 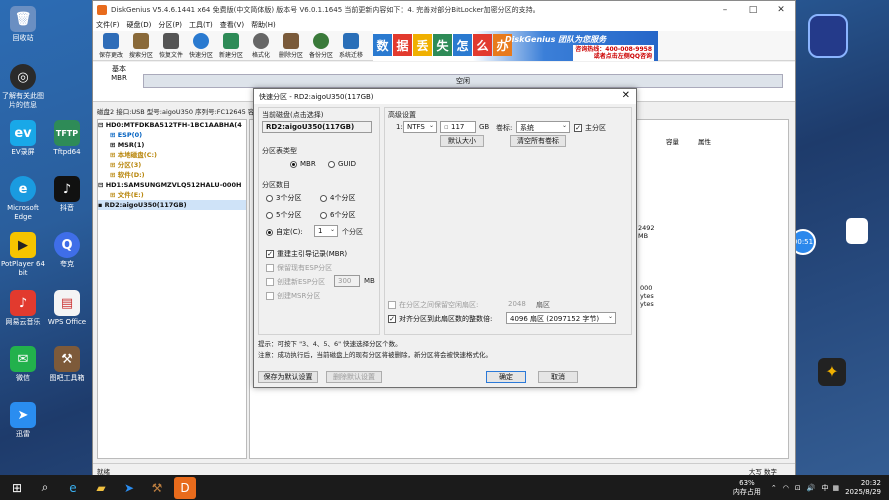 What do you see at coordinates (832, 372) in the screenshot?
I see `bird-app-icon: ✦` at bounding box center [832, 372].